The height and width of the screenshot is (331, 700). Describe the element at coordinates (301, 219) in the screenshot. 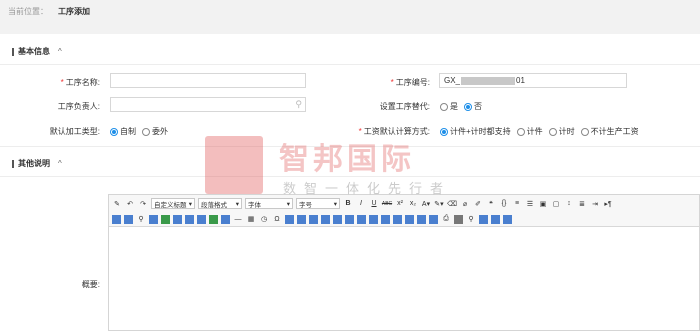

I see `table-icon` at that location.